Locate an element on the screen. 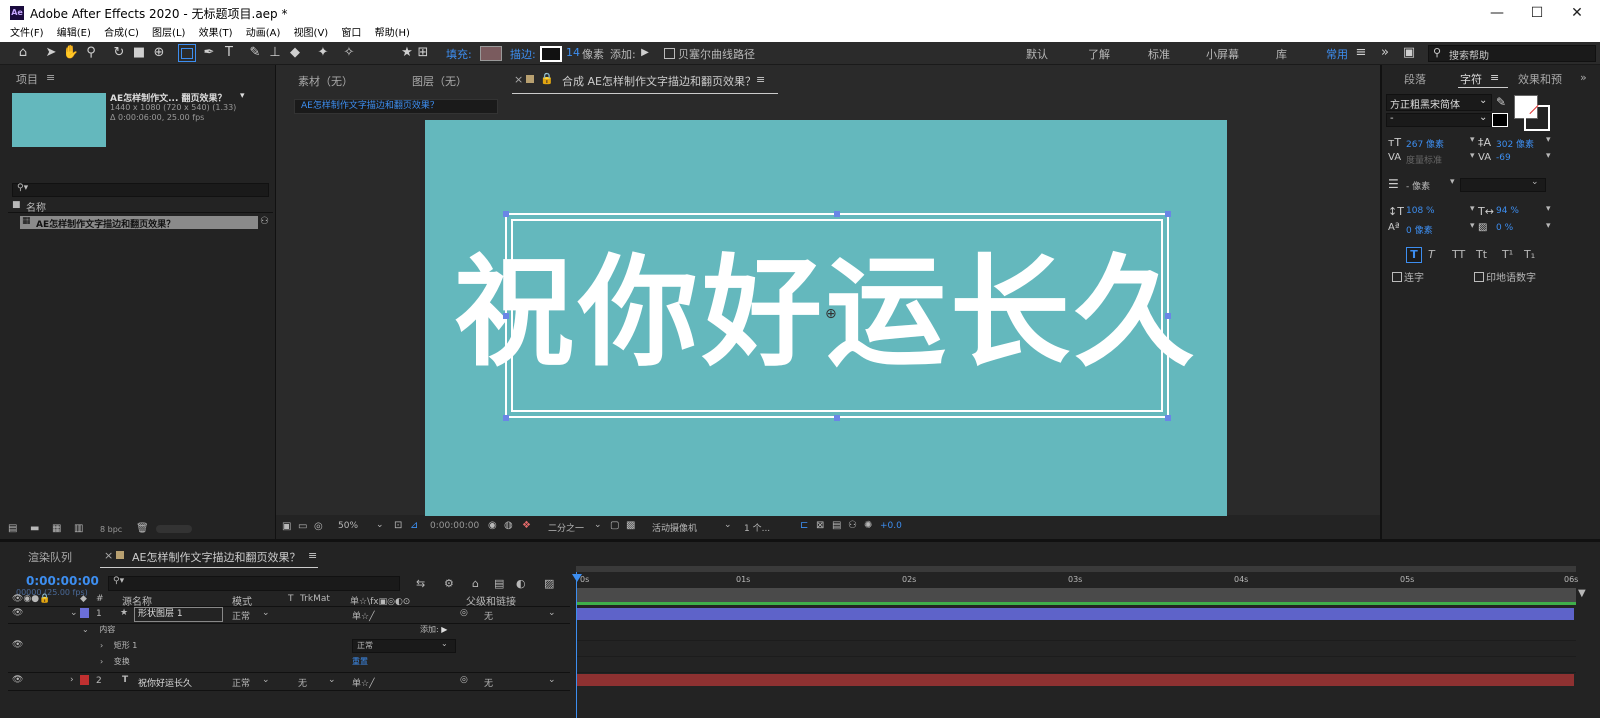  hindi-digits-checkbox is located at coordinates (1479, 277).